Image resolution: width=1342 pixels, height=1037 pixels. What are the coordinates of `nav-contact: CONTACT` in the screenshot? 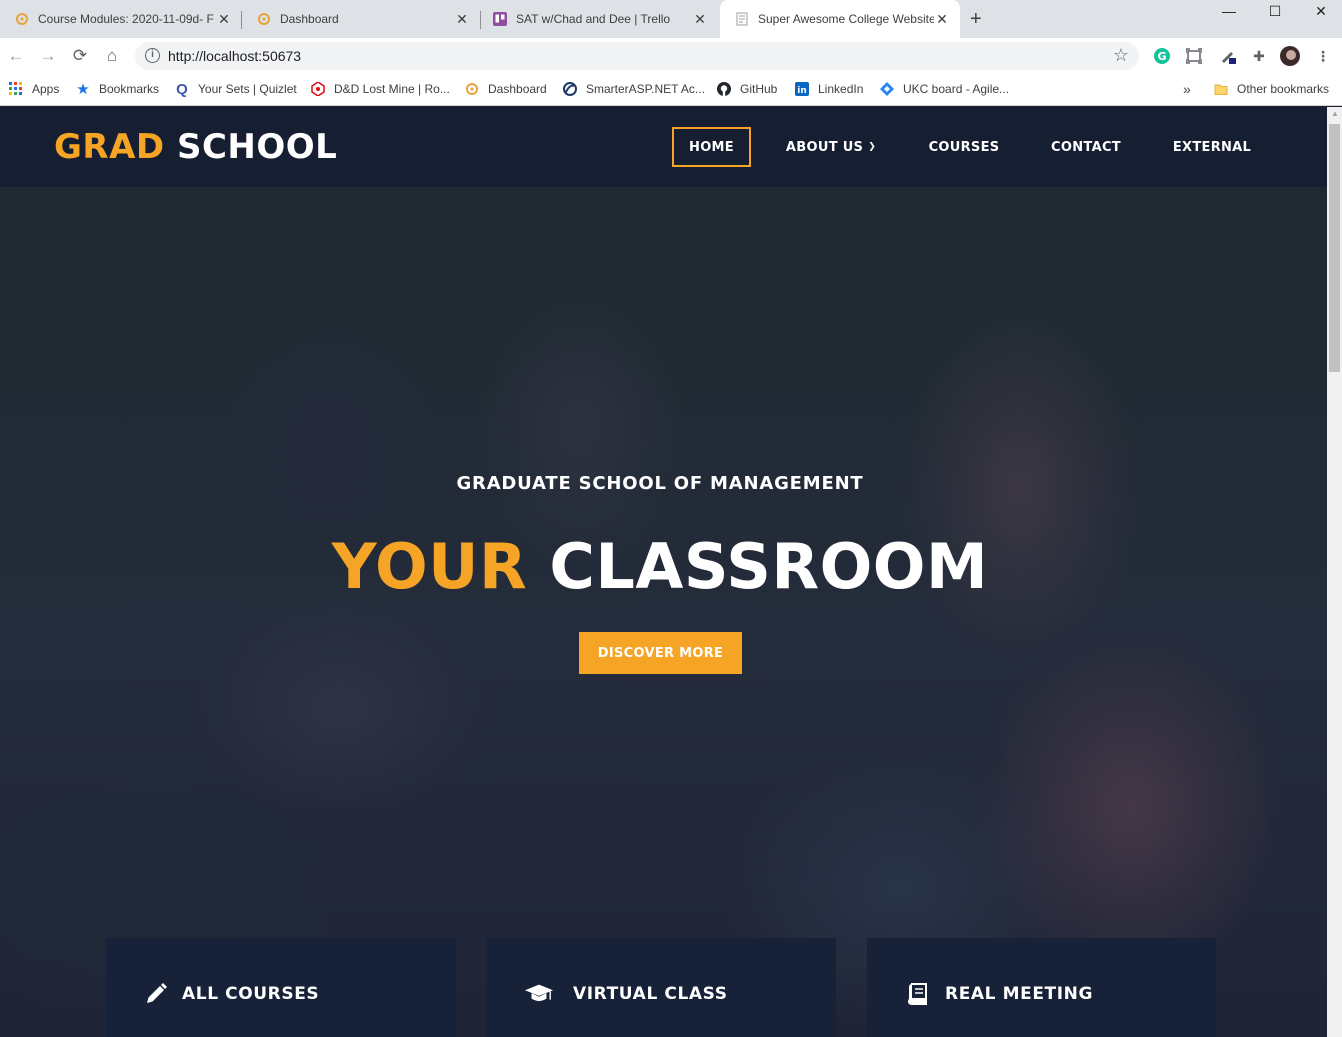 It's located at (1086, 147).